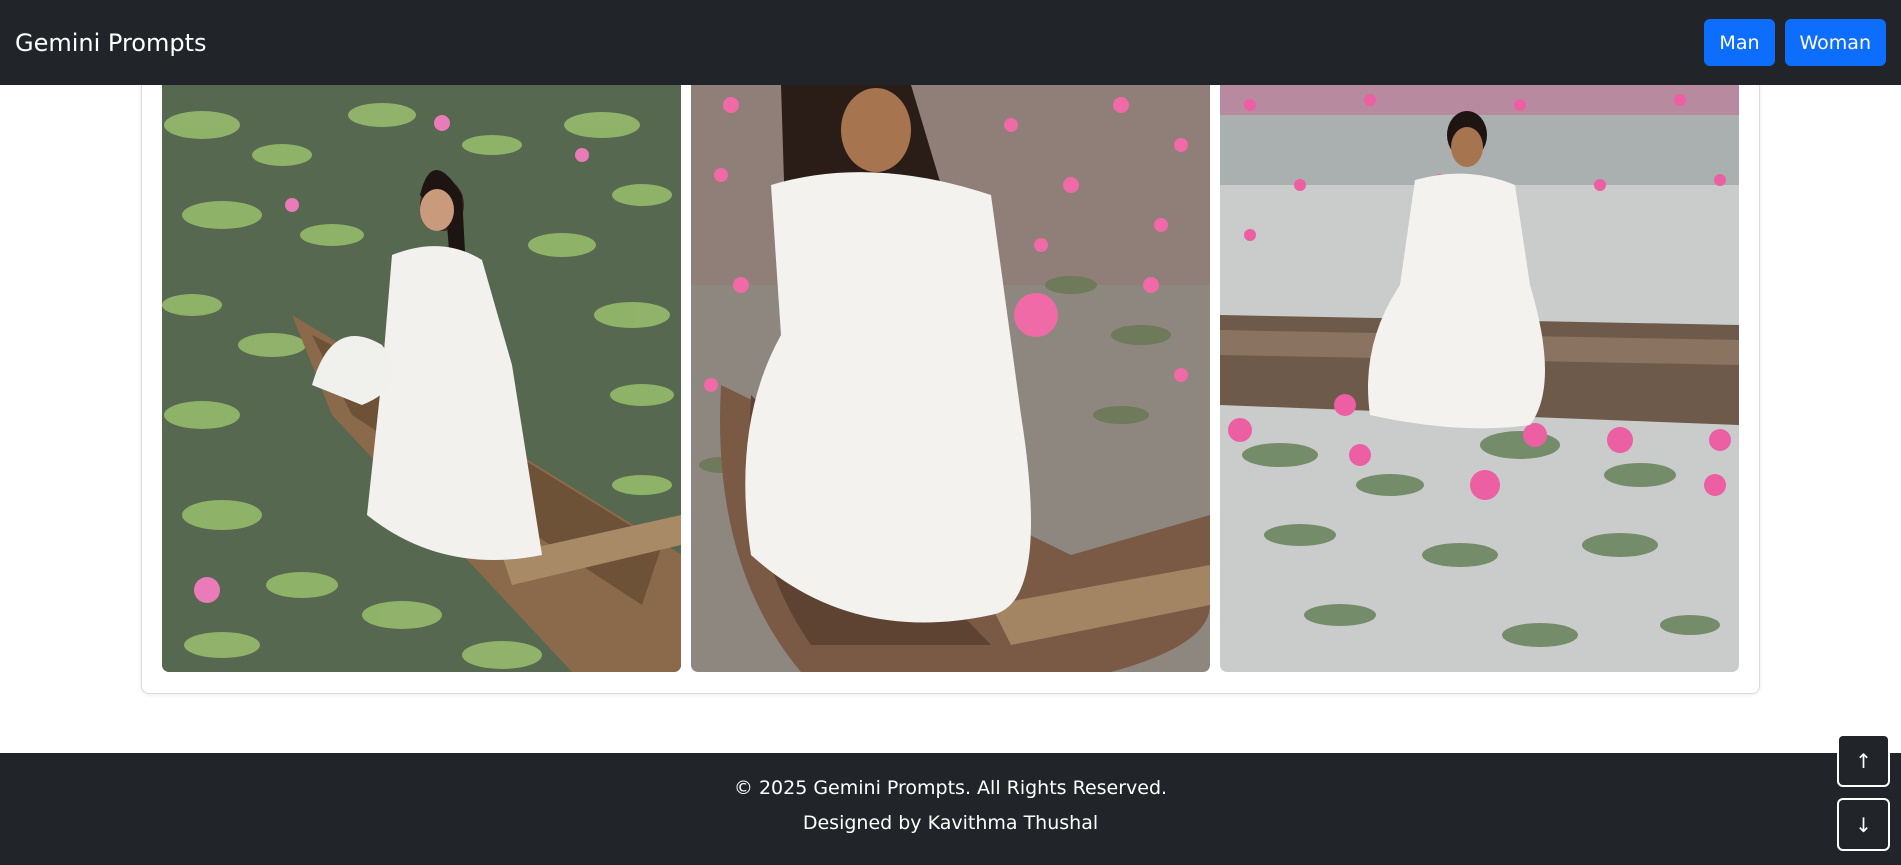 This screenshot has height=865, width=1901. What do you see at coordinates (1835, 42) in the screenshot?
I see `woman-button: Woman` at bounding box center [1835, 42].